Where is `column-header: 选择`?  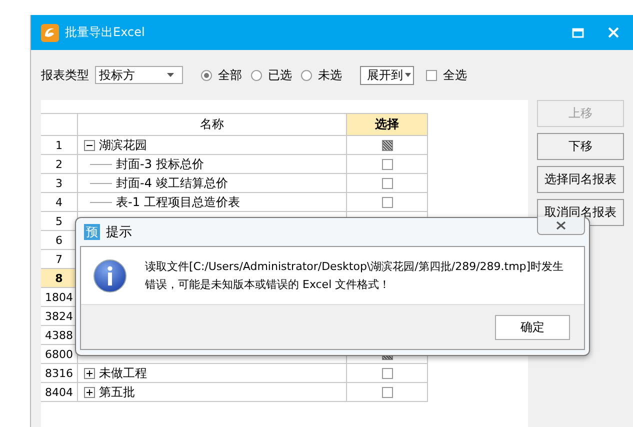
column-header: 选择 is located at coordinates (387, 125).